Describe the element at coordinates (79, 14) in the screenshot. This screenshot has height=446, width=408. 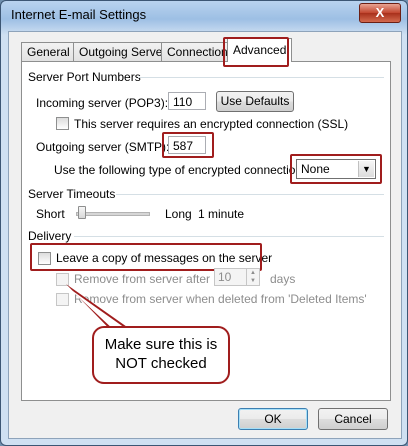
I see `window-title: Internet E-mail Settings` at that location.